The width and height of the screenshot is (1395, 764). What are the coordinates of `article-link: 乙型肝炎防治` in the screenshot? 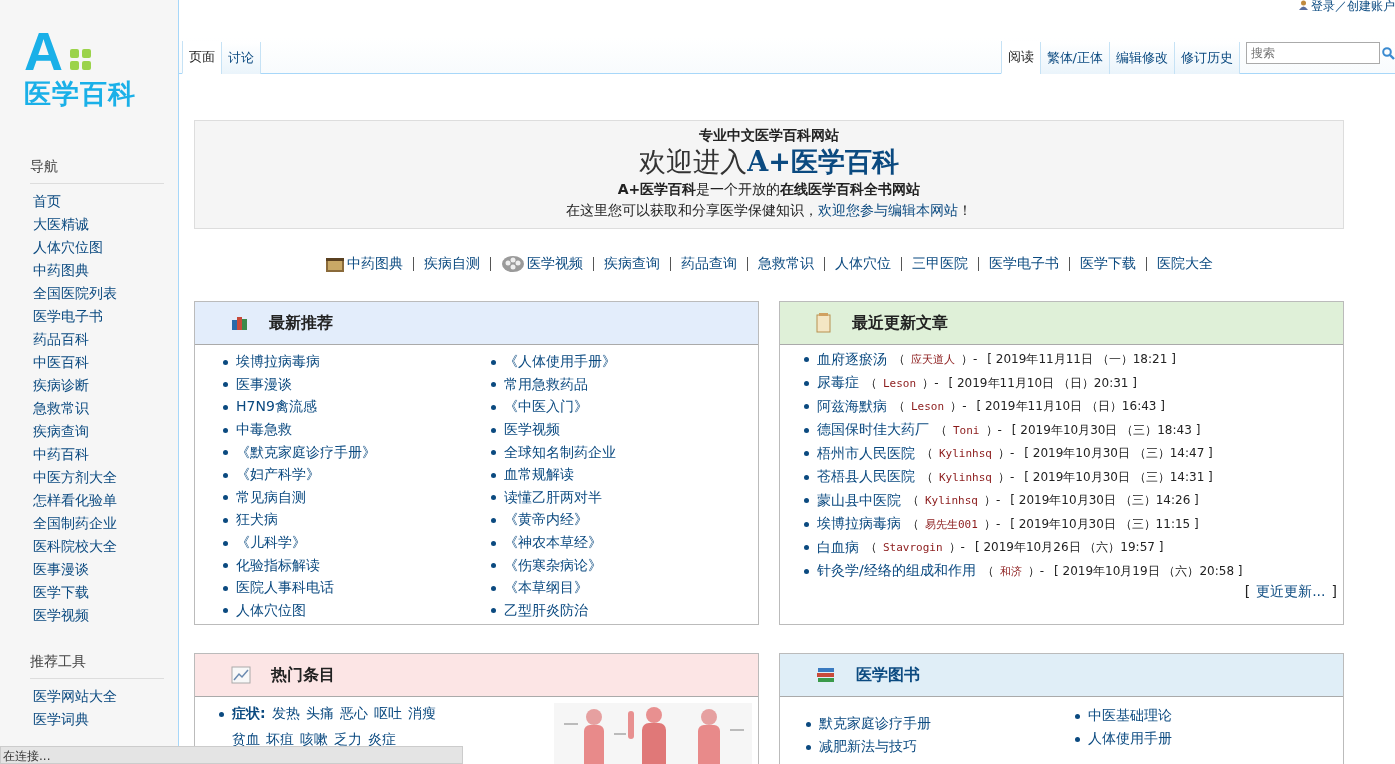 It's located at (545, 610).